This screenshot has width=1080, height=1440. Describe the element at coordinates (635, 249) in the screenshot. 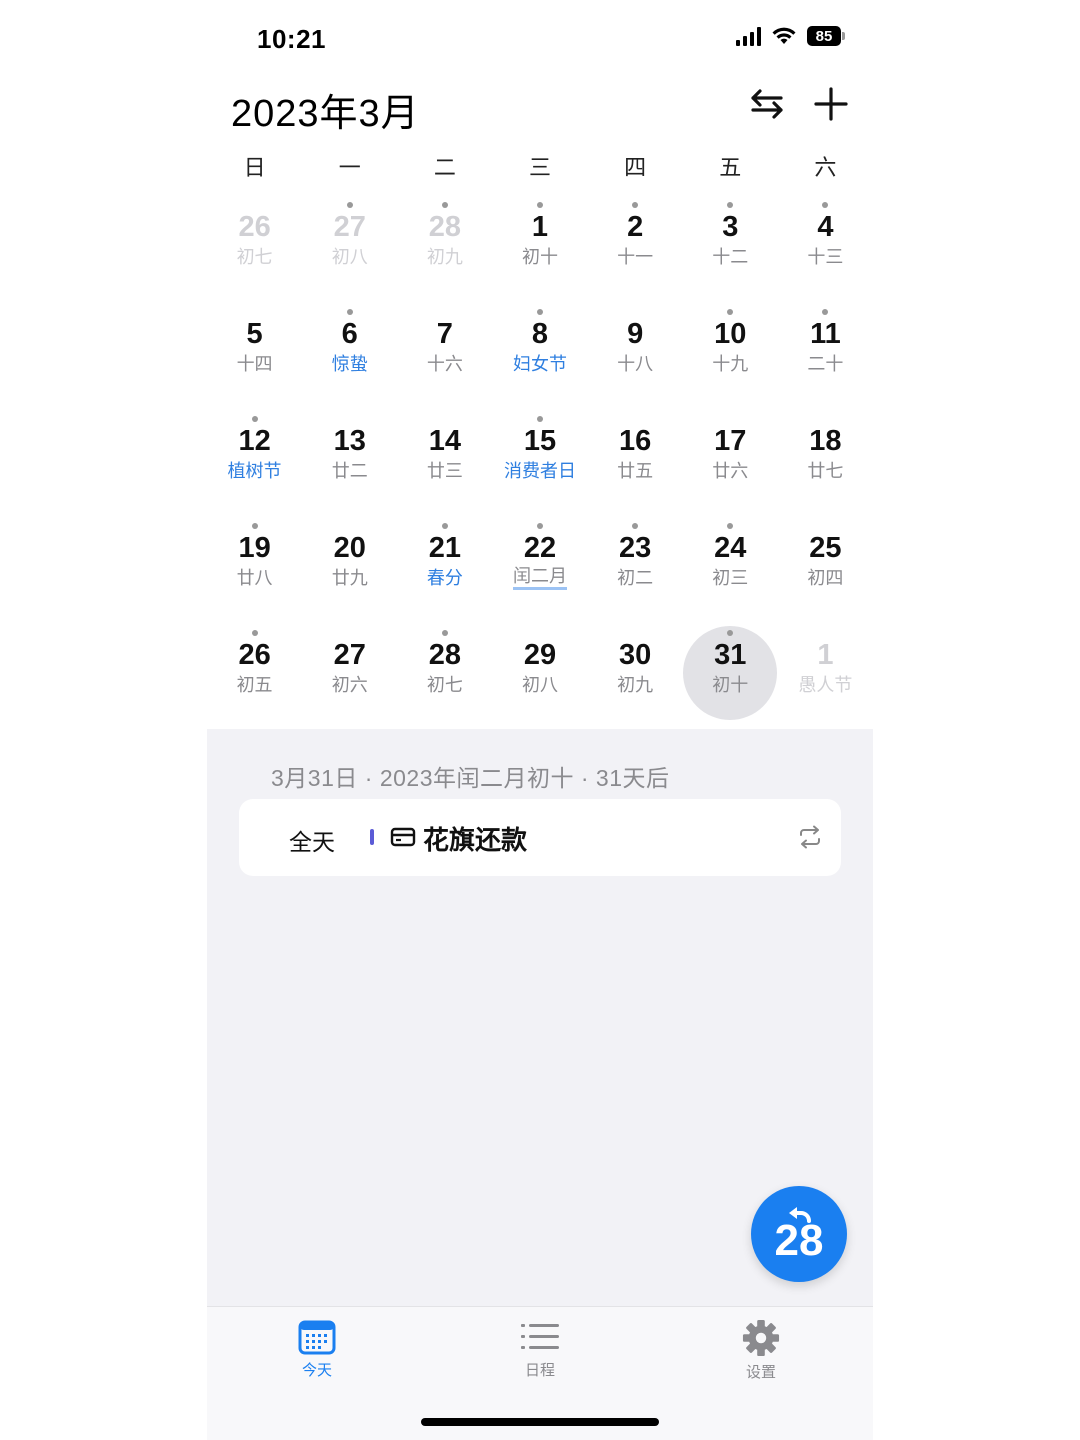

I see `calendar-day: 2 十一` at that location.